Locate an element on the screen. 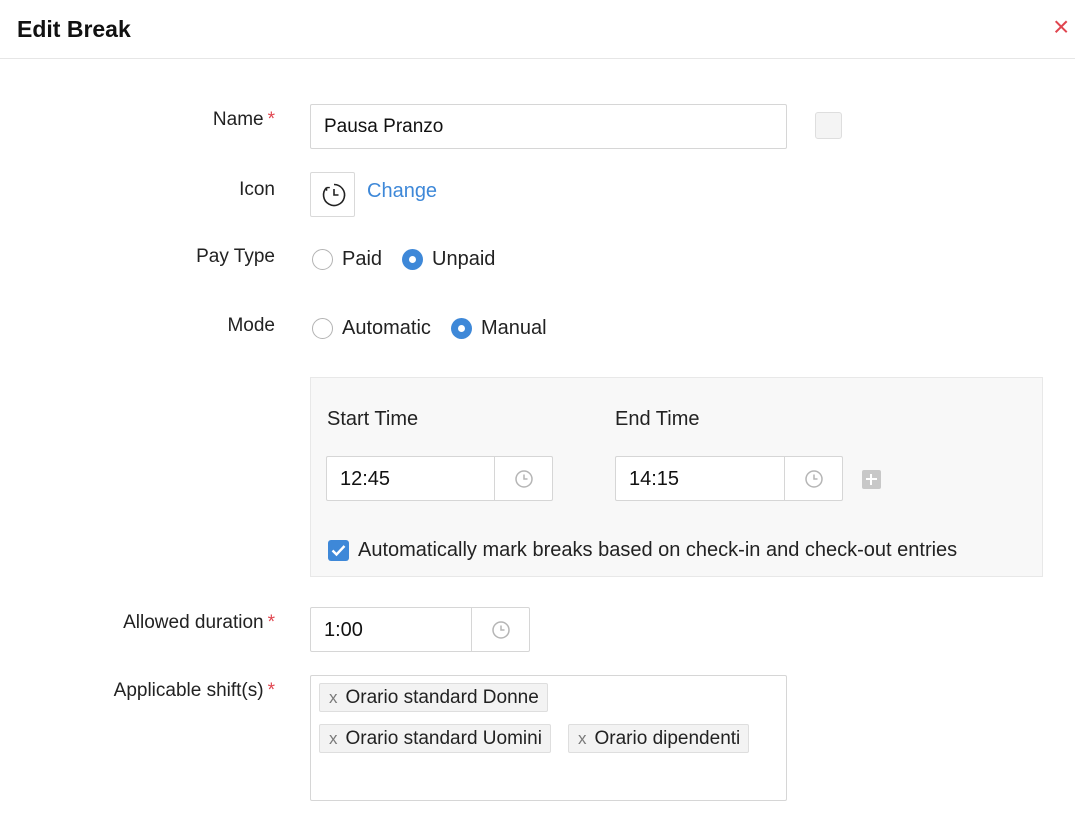 The width and height of the screenshot is (1075, 815). end-time-input: 14:15 is located at coordinates (729, 478).